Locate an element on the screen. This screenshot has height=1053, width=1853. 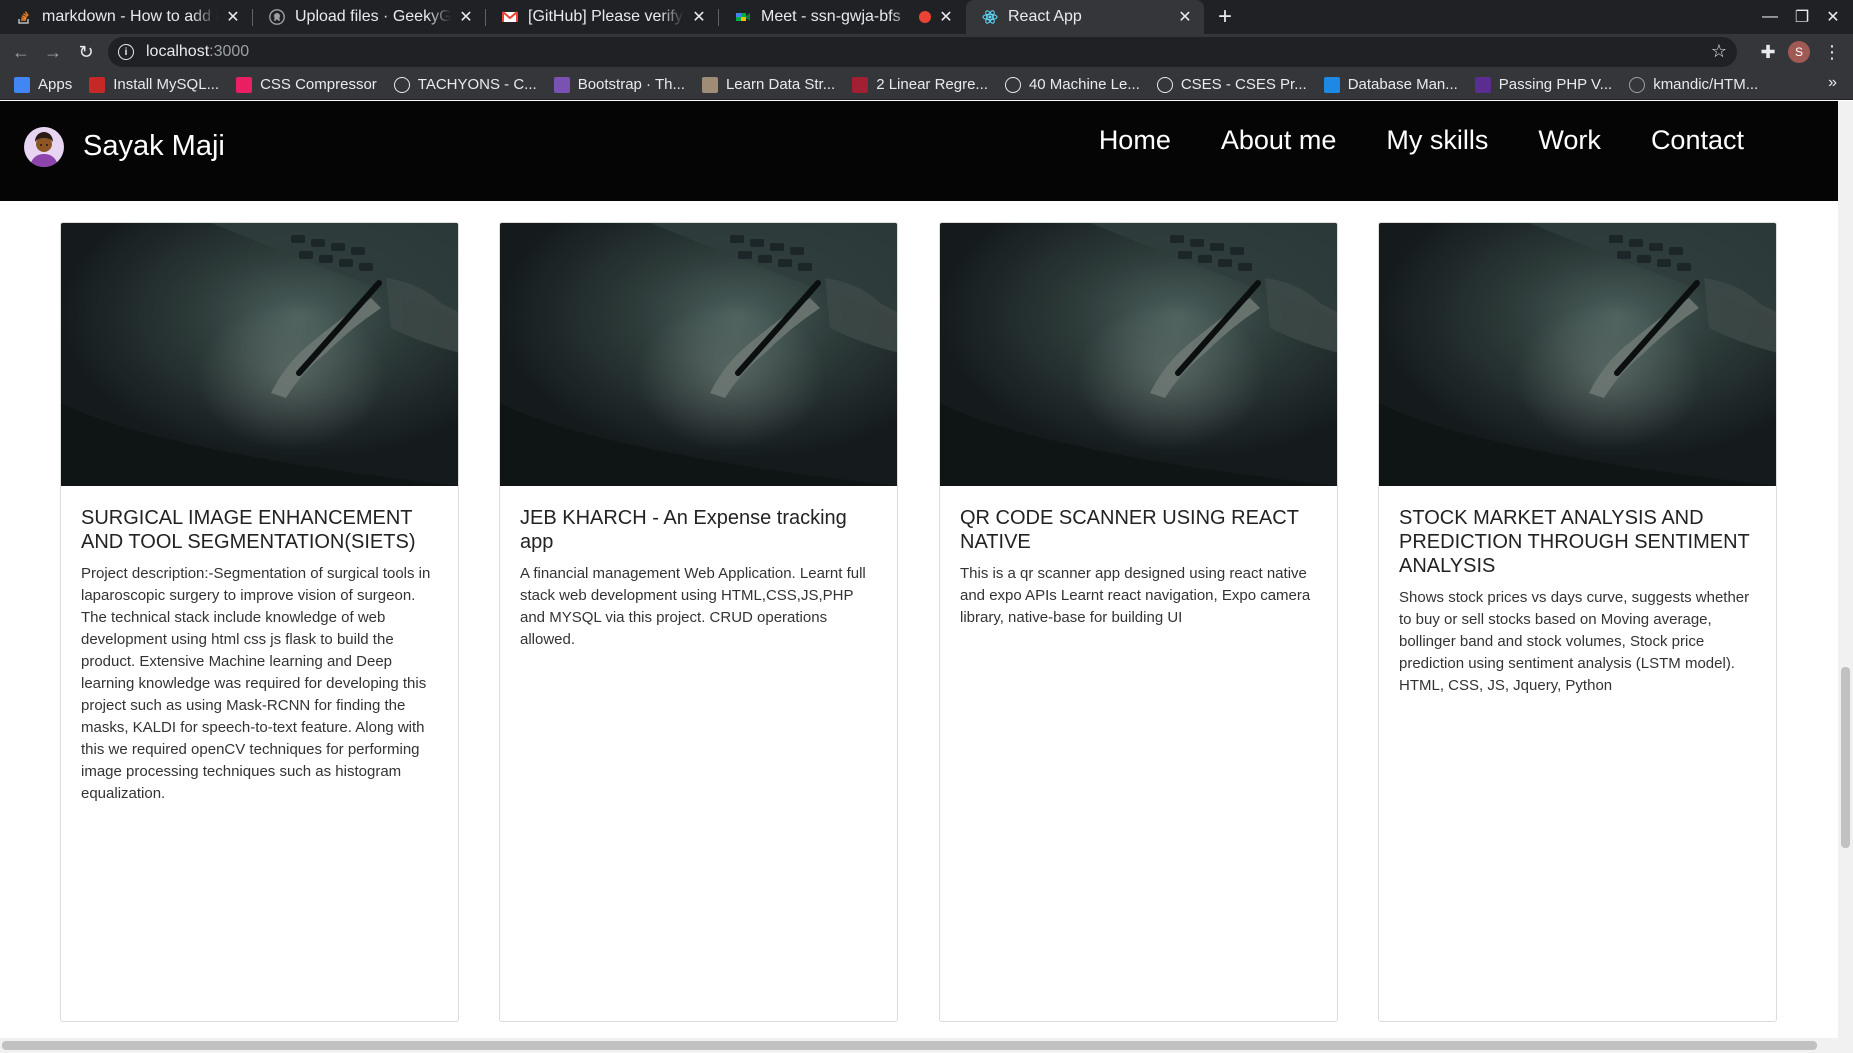
extensions-puzzle-icon: ✚ is located at coordinates (1768, 52).